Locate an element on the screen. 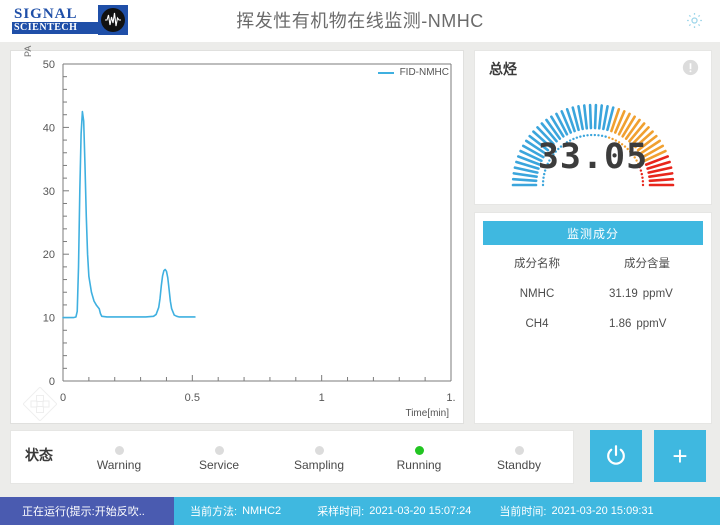 The width and height of the screenshot is (720, 525). status-panel: 状态 Warning Service Sampling Running Standby is located at coordinates (292, 457).